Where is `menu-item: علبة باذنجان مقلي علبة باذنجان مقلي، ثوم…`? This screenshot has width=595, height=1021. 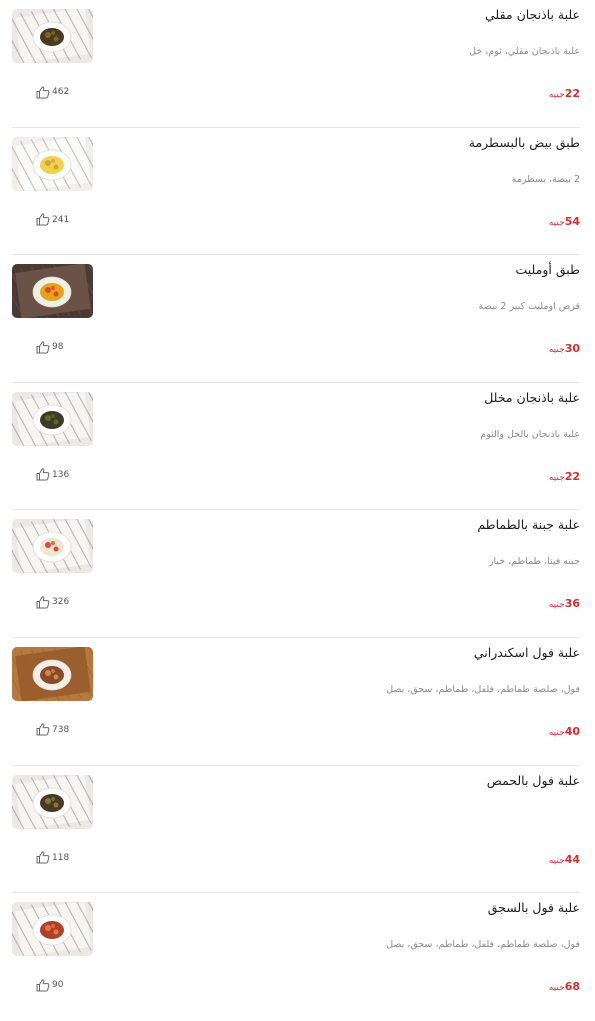 menu-item: علبة باذنجان مقلي علبة باذنجان مقلي، ثوم… is located at coordinates (297, 64).